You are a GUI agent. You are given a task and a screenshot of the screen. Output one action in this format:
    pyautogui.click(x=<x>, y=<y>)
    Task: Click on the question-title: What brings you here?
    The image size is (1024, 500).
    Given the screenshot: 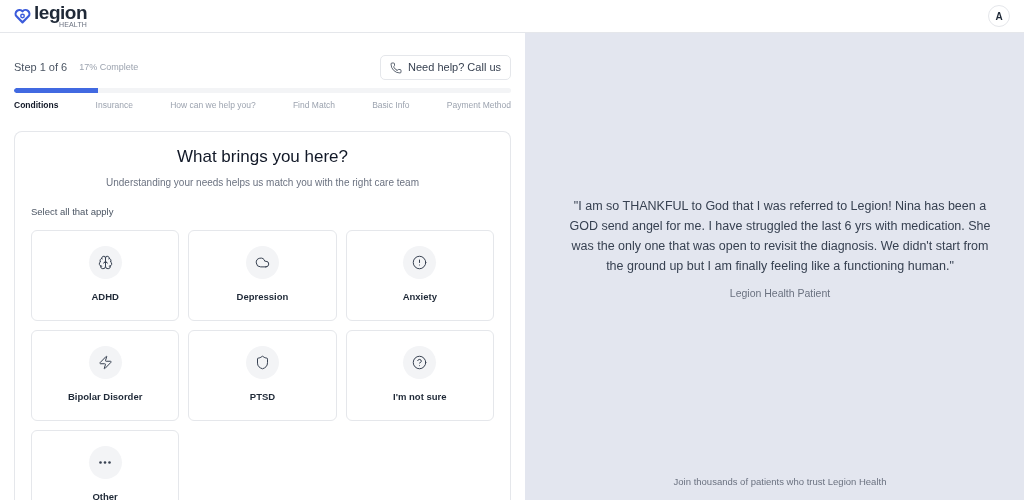 What is the action you would take?
    pyautogui.click(x=262, y=156)
    